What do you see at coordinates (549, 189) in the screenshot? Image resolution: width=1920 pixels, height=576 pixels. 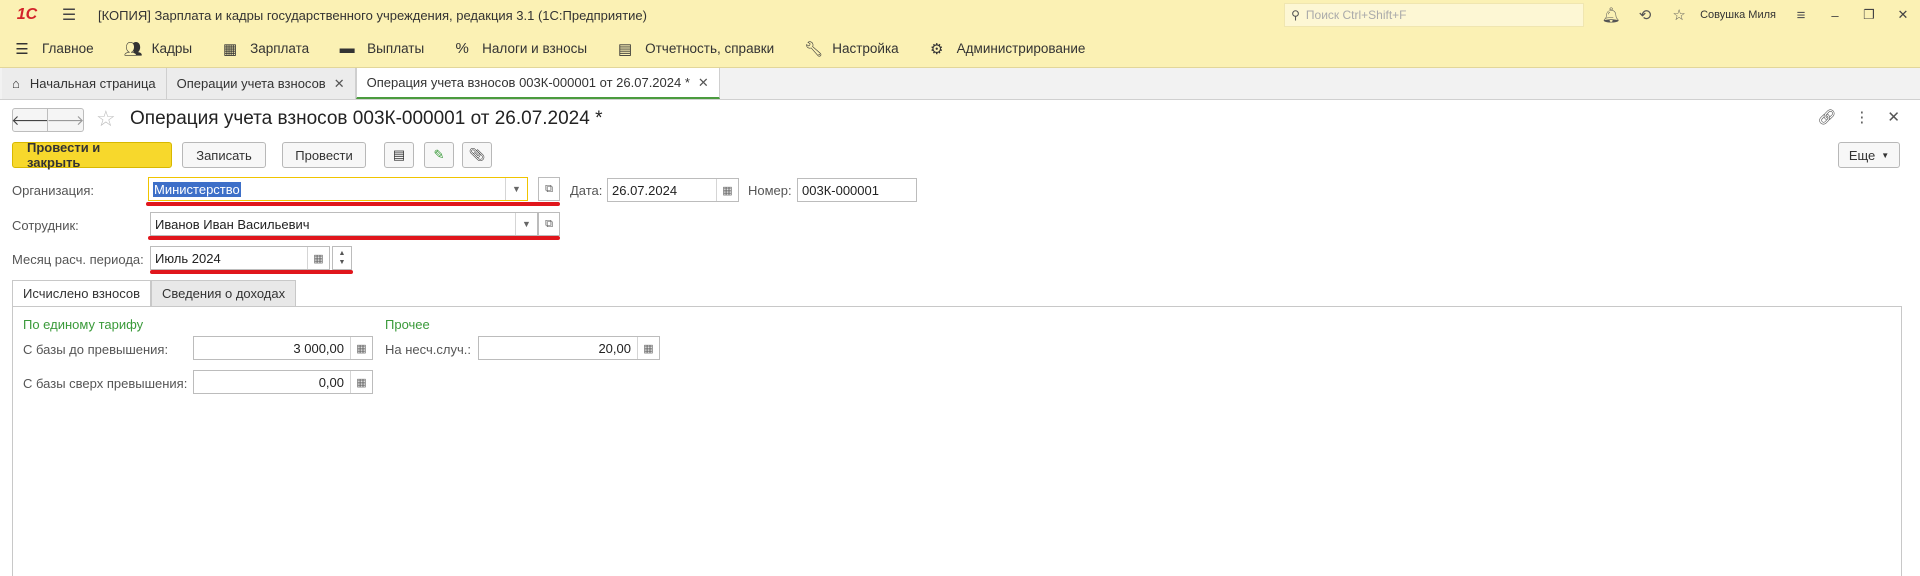 I see `open-organization-icon: ⧉` at bounding box center [549, 189].